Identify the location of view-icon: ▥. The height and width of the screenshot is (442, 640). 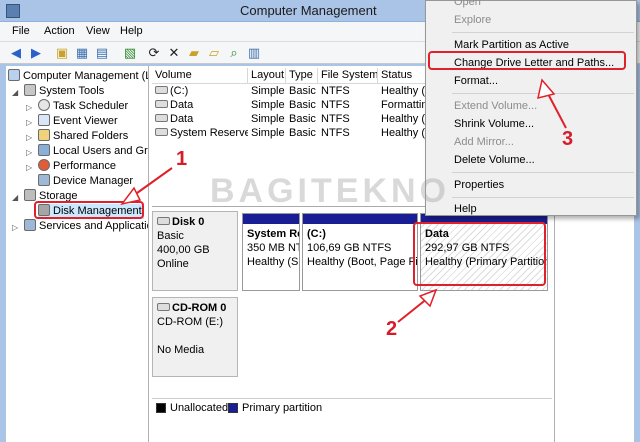
(254, 53).